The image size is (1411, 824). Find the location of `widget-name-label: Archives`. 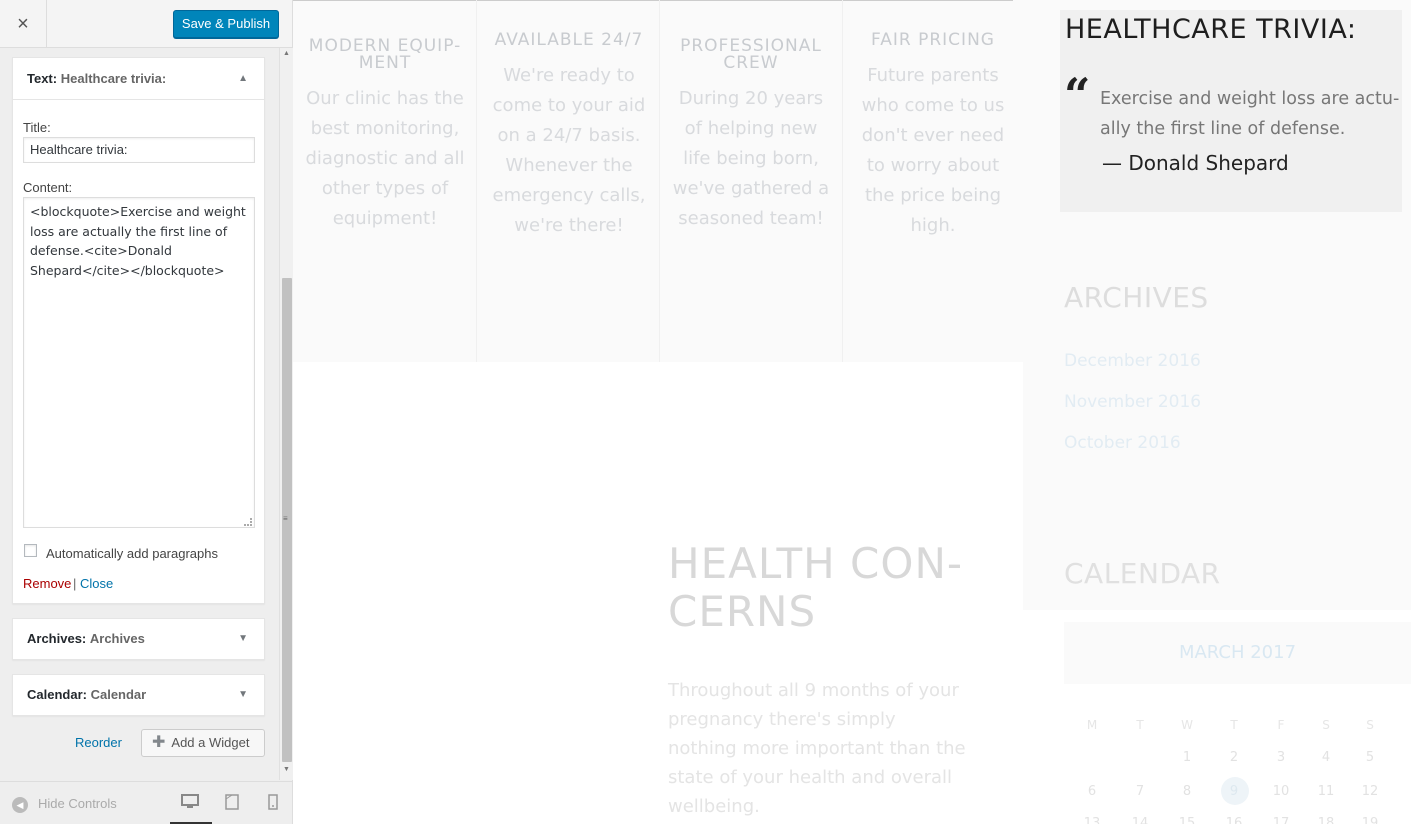

widget-name-label: Archives is located at coordinates (117, 638).